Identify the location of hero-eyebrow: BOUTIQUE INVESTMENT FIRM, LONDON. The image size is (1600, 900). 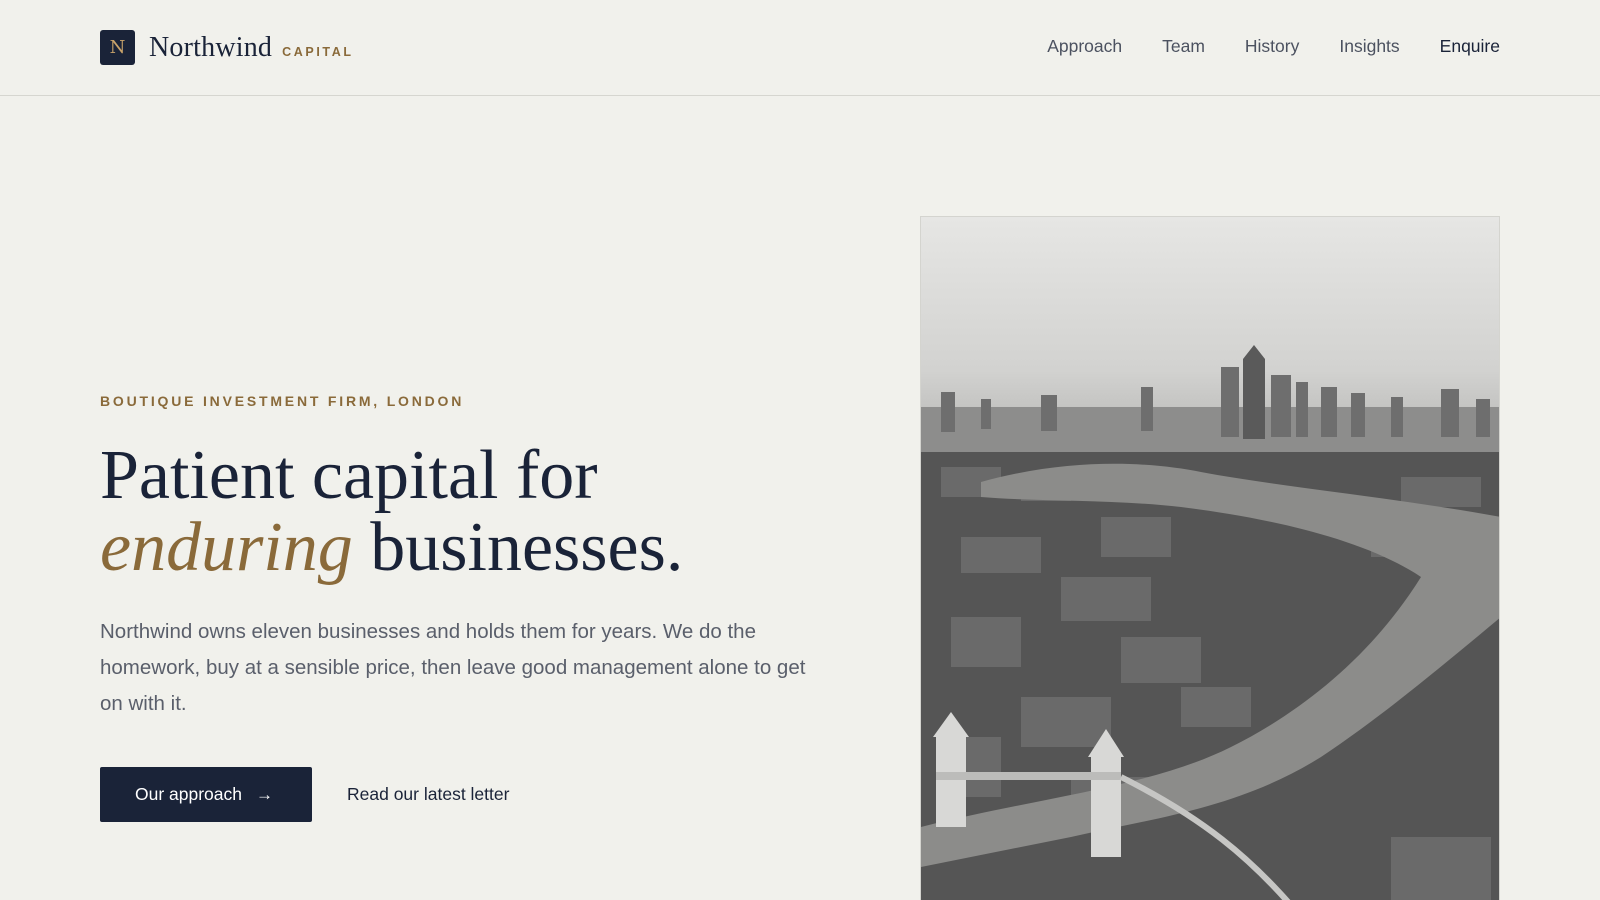
(282, 401).